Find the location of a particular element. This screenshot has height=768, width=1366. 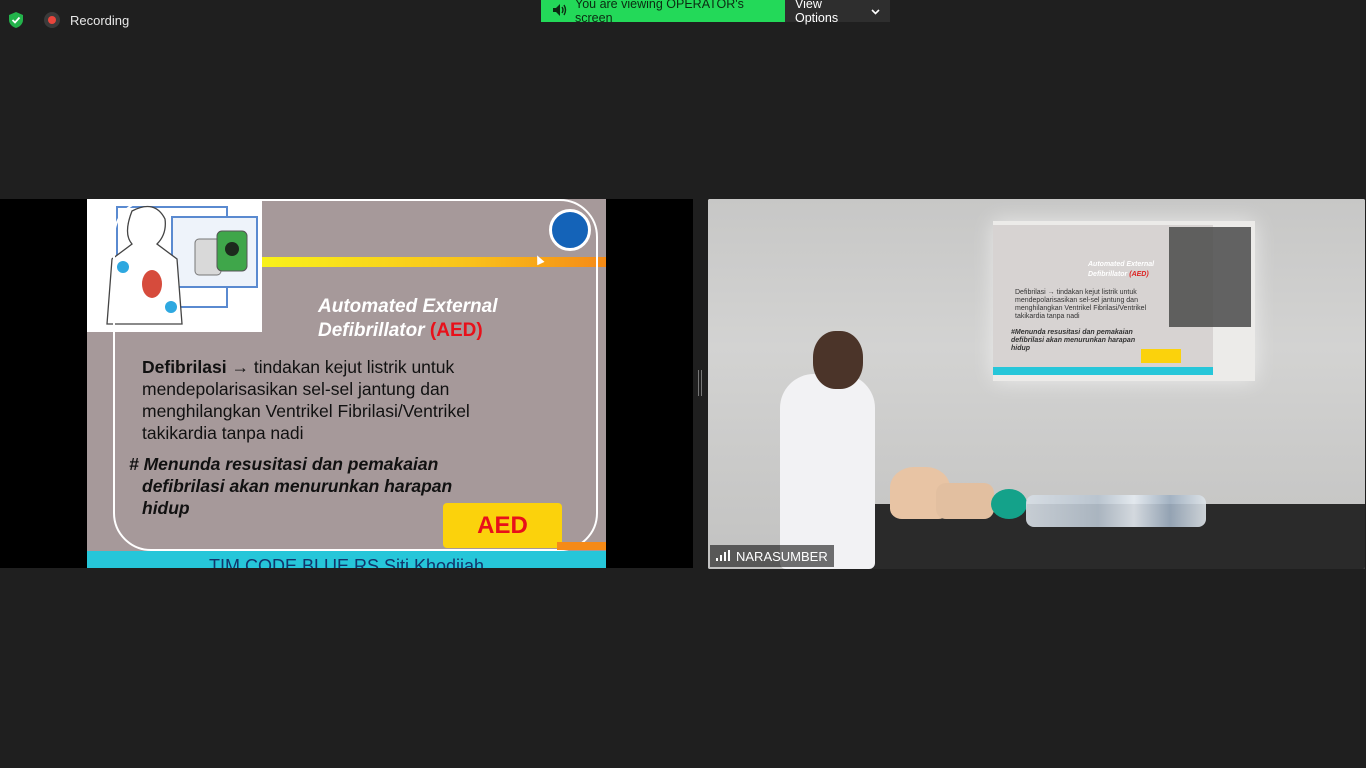

slide-note-line1: # Menunda resusitasi dan pemakaian is located at coordinates (284, 464).